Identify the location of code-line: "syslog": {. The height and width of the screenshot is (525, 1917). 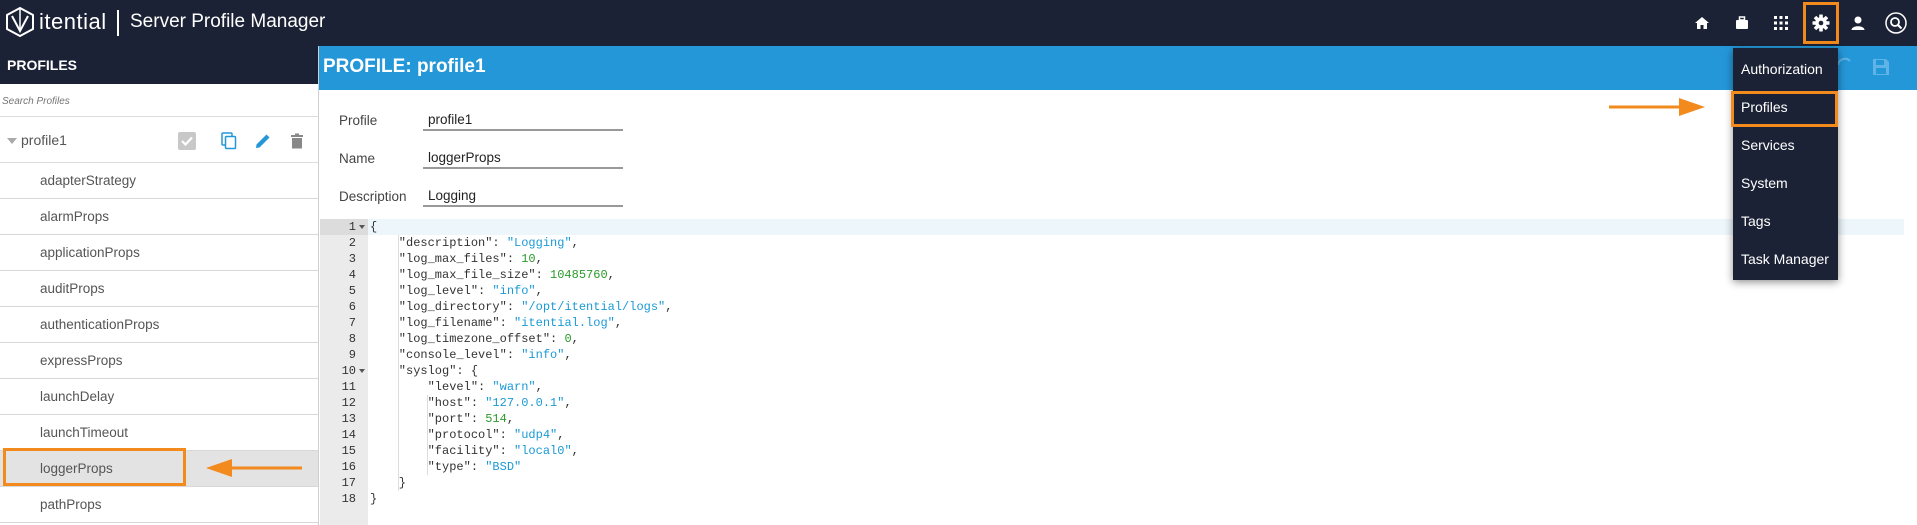
(424, 371).